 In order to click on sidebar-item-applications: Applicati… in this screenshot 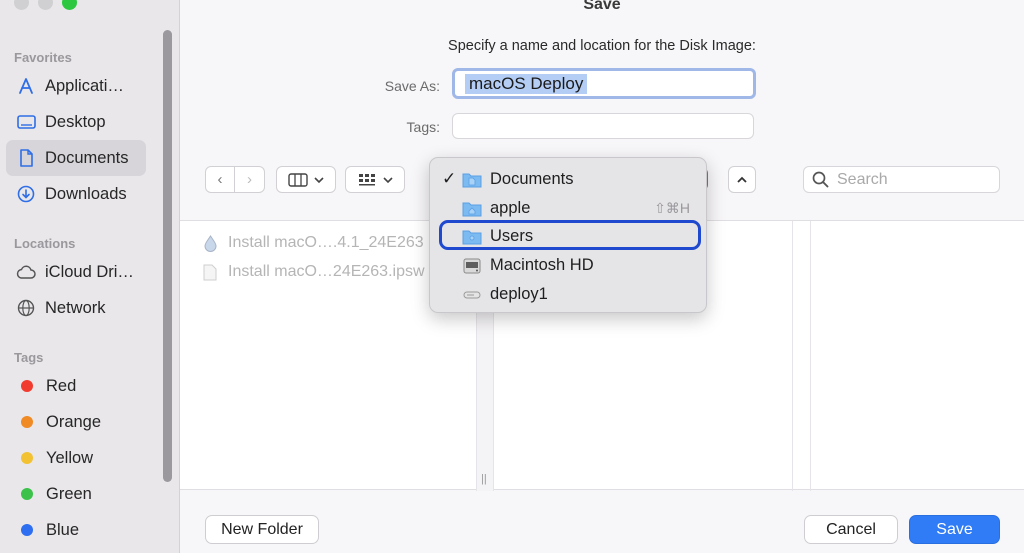, I will do `click(76, 86)`.